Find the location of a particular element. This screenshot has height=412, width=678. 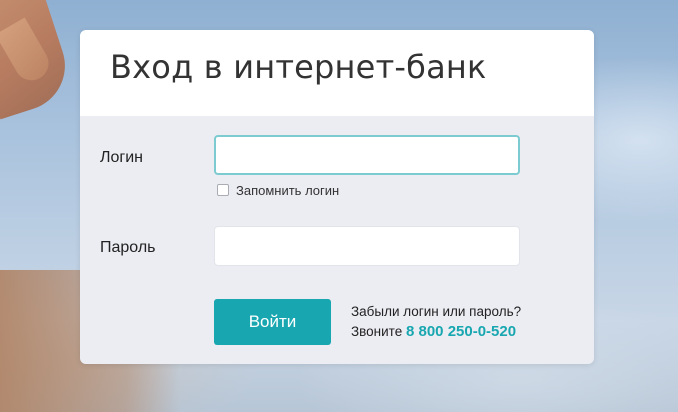

login-button: Войти is located at coordinates (272, 322).